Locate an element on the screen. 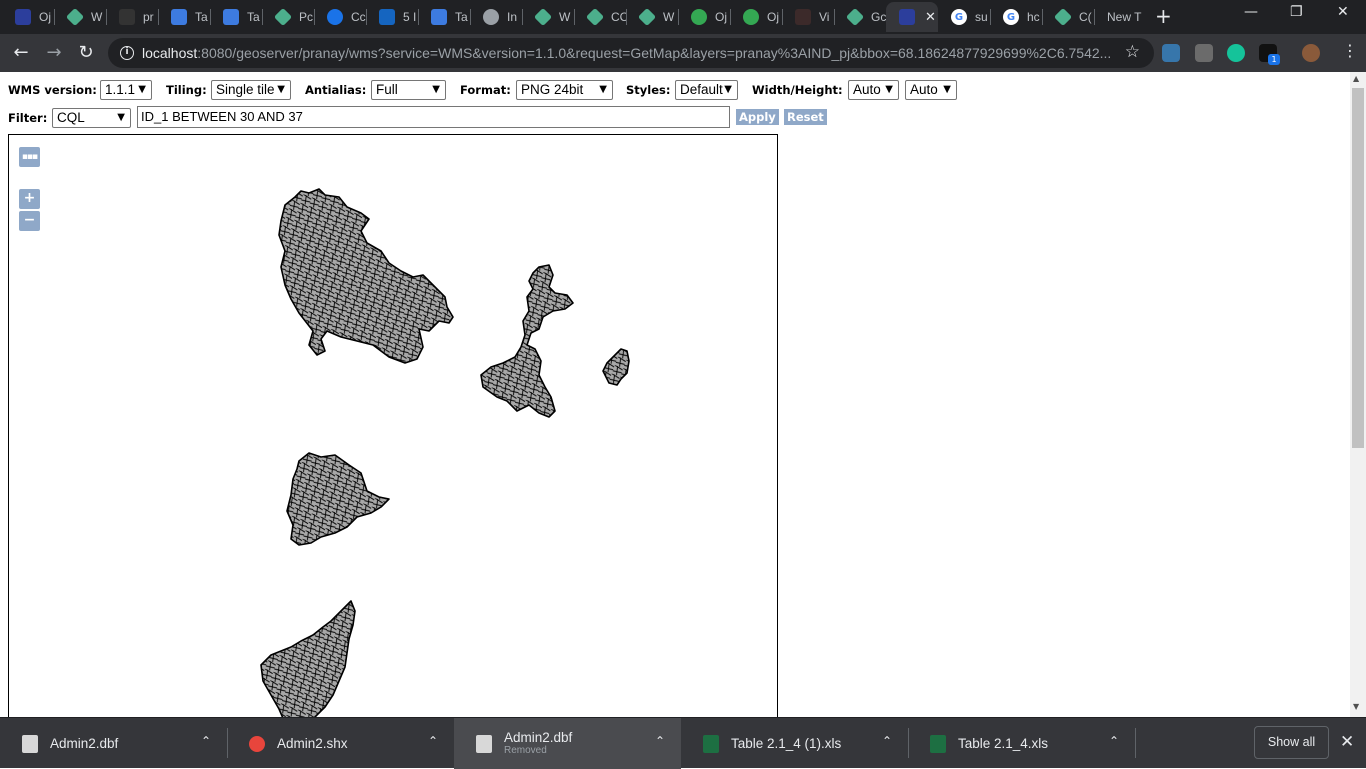  page-scrollbar: ▲ ▼ is located at coordinates (1358, 394).